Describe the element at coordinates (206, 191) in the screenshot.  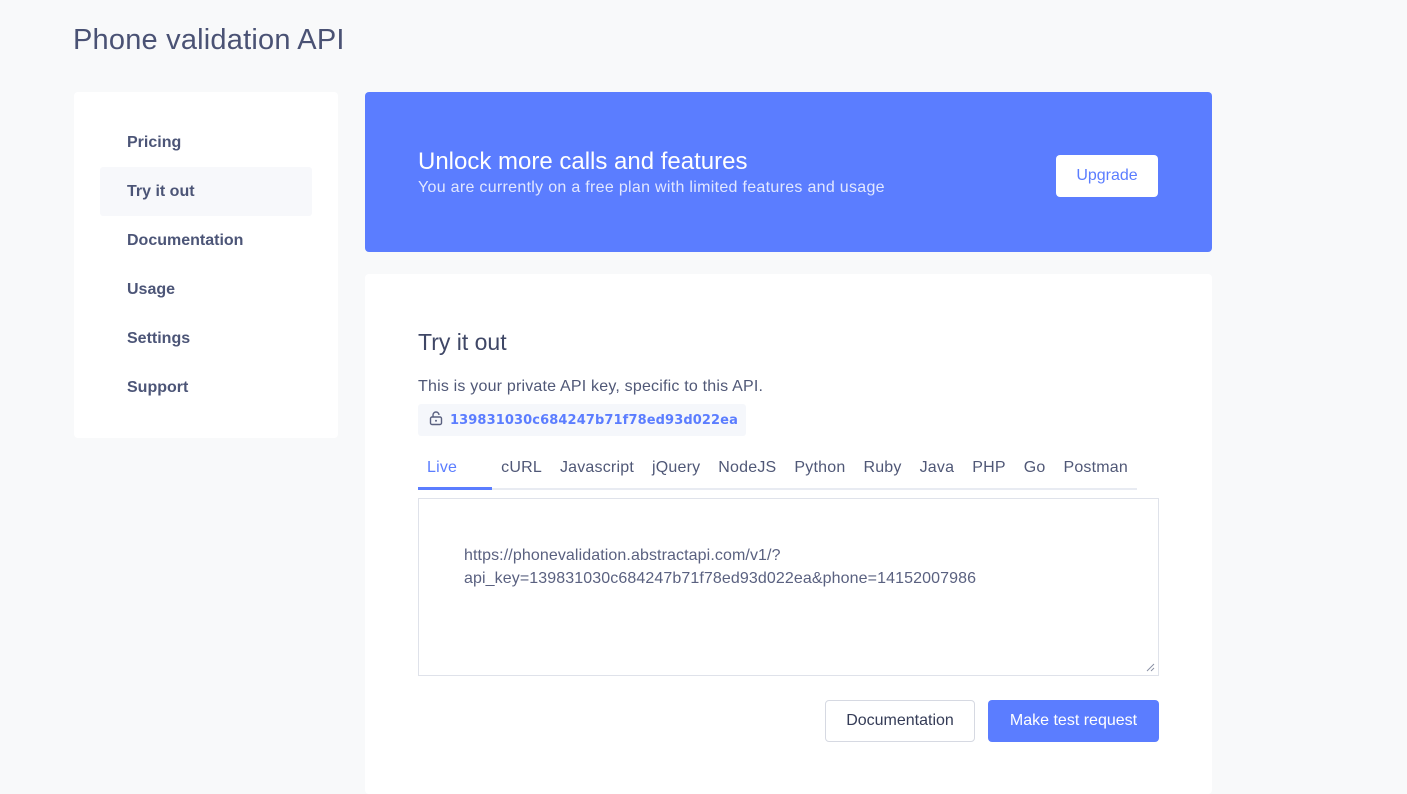
I see `sidebar-item-try-it-out: Try it out` at that location.